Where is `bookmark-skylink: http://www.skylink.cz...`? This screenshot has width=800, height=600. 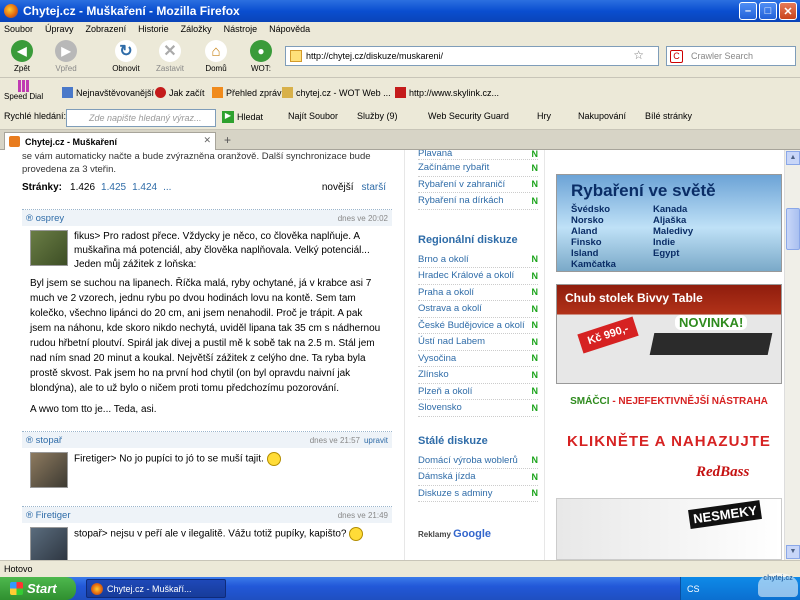
bookmark-skylink: http://www.skylink.cz... is located at coordinates (447, 92).